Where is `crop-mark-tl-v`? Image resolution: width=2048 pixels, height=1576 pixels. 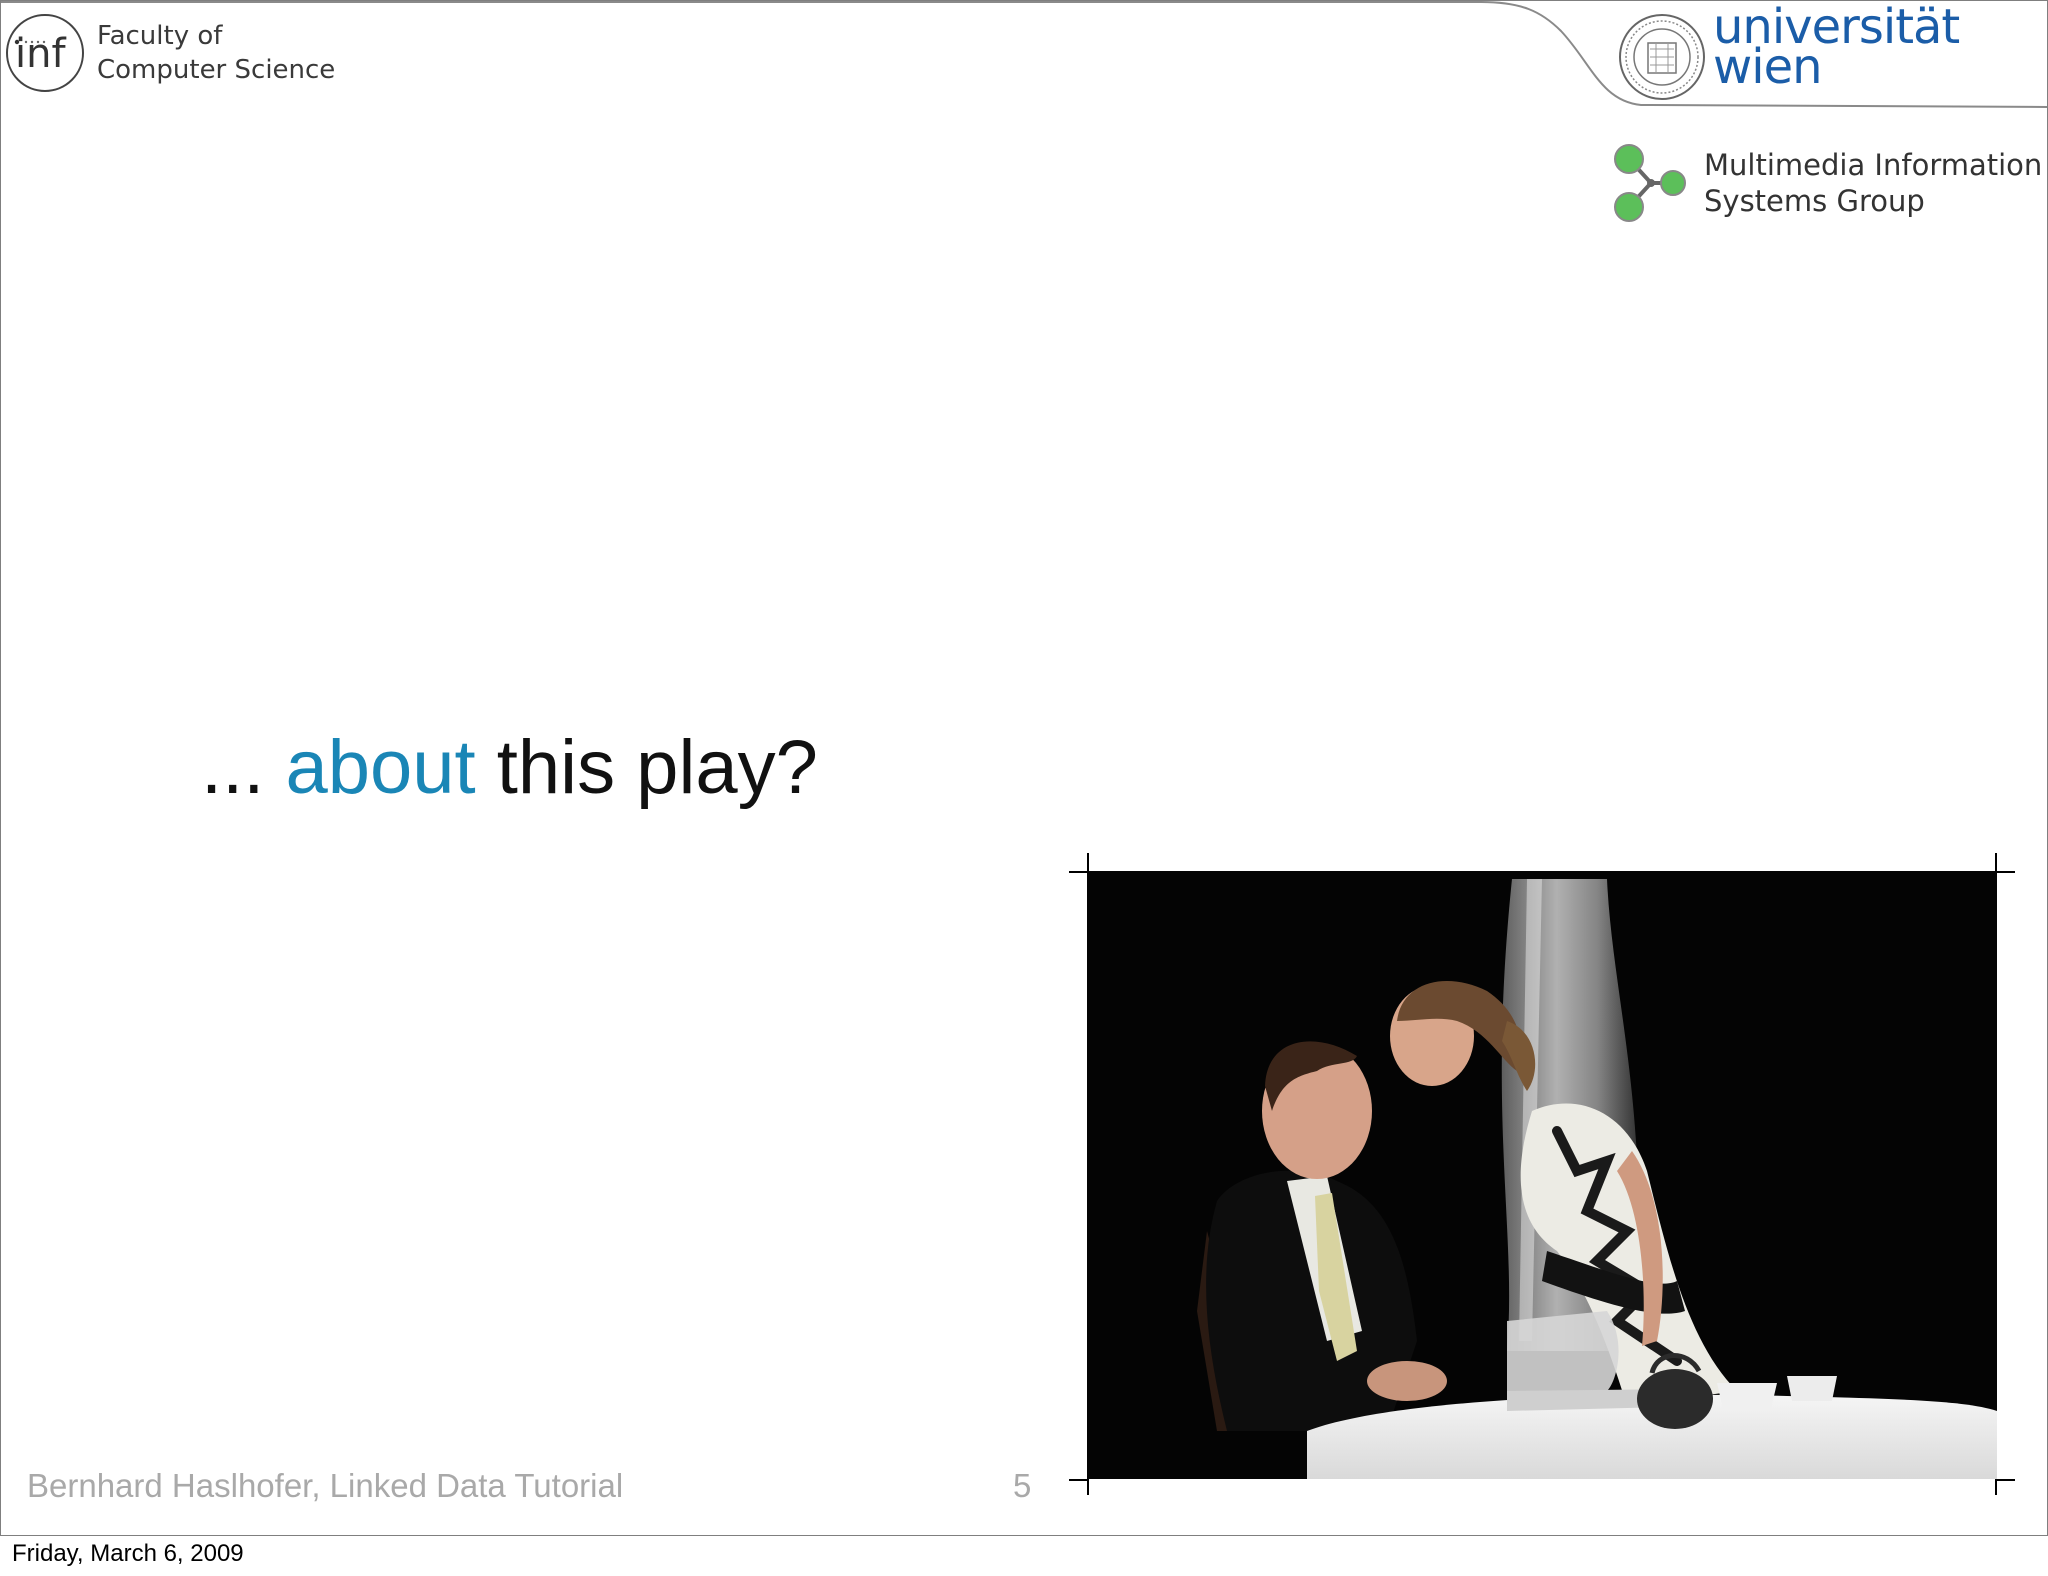 crop-mark-tl-v is located at coordinates (1088, 863).